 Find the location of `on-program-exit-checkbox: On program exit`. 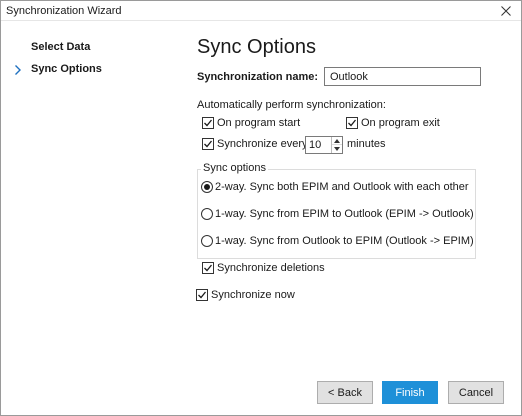

on-program-exit-checkbox: On program exit is located at coordinates (393, 123).